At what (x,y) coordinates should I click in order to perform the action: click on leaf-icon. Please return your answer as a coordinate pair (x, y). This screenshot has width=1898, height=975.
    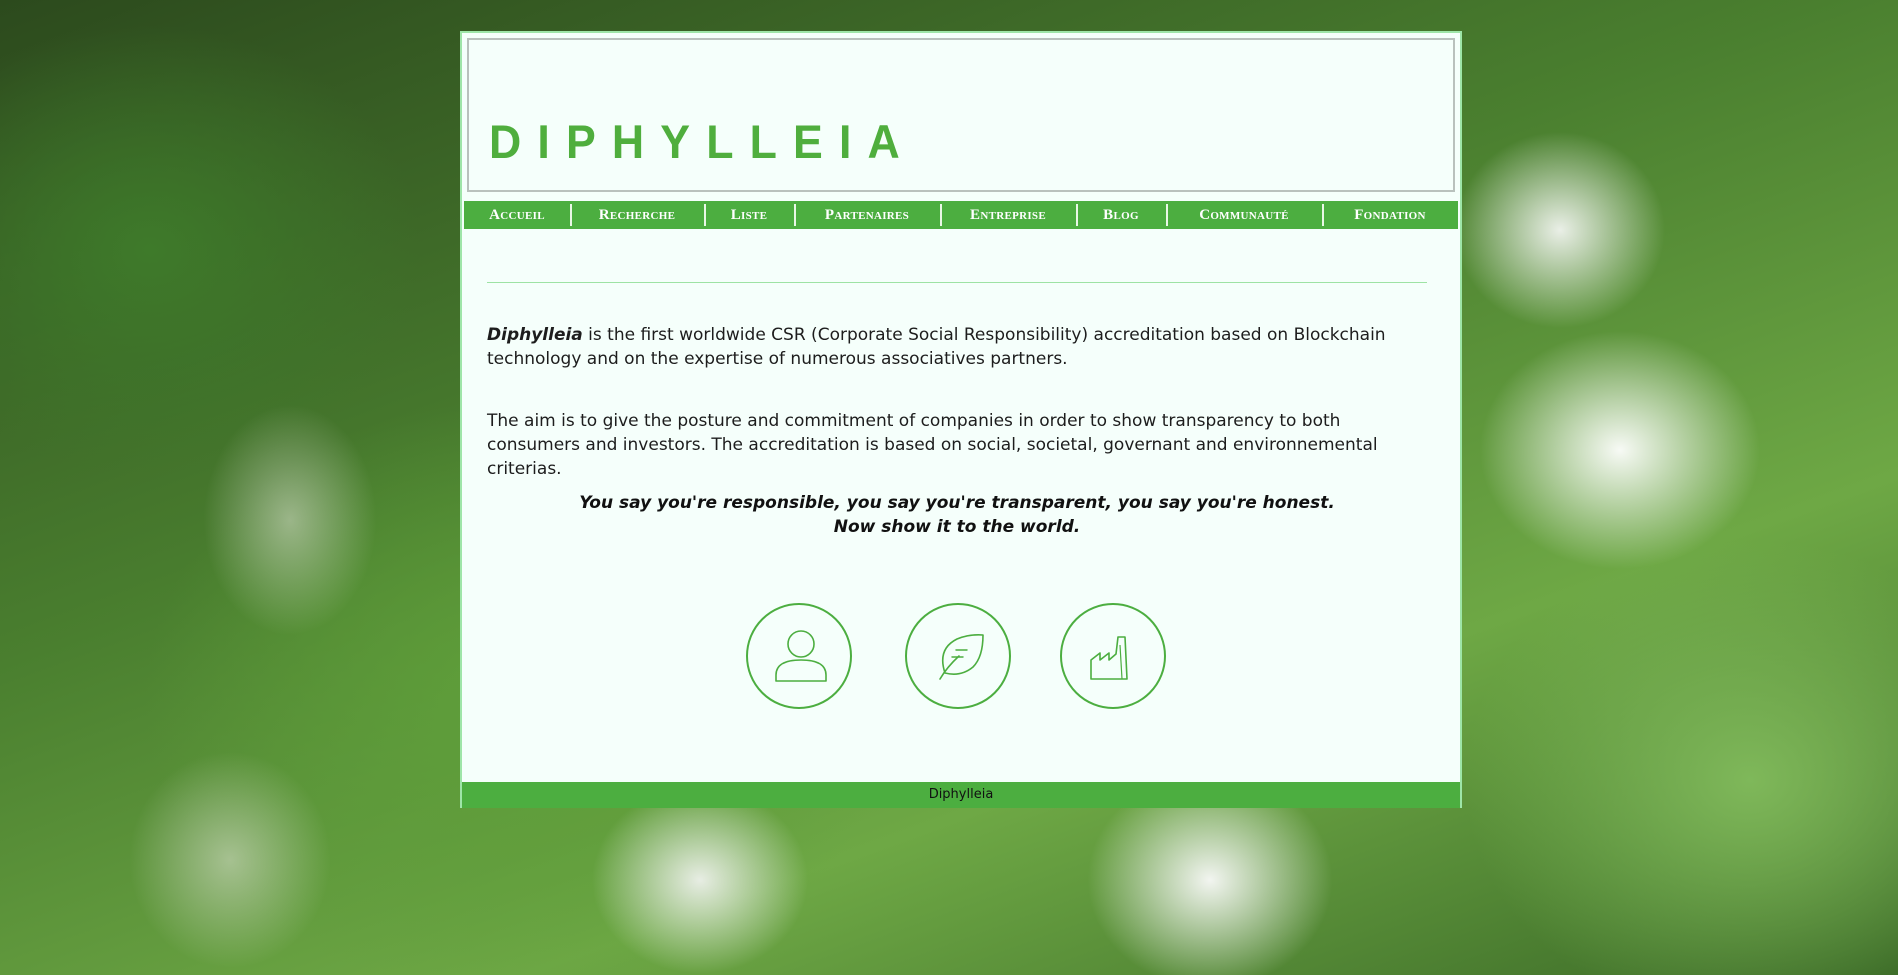
    Looking at the image, I should click on (958, 656).